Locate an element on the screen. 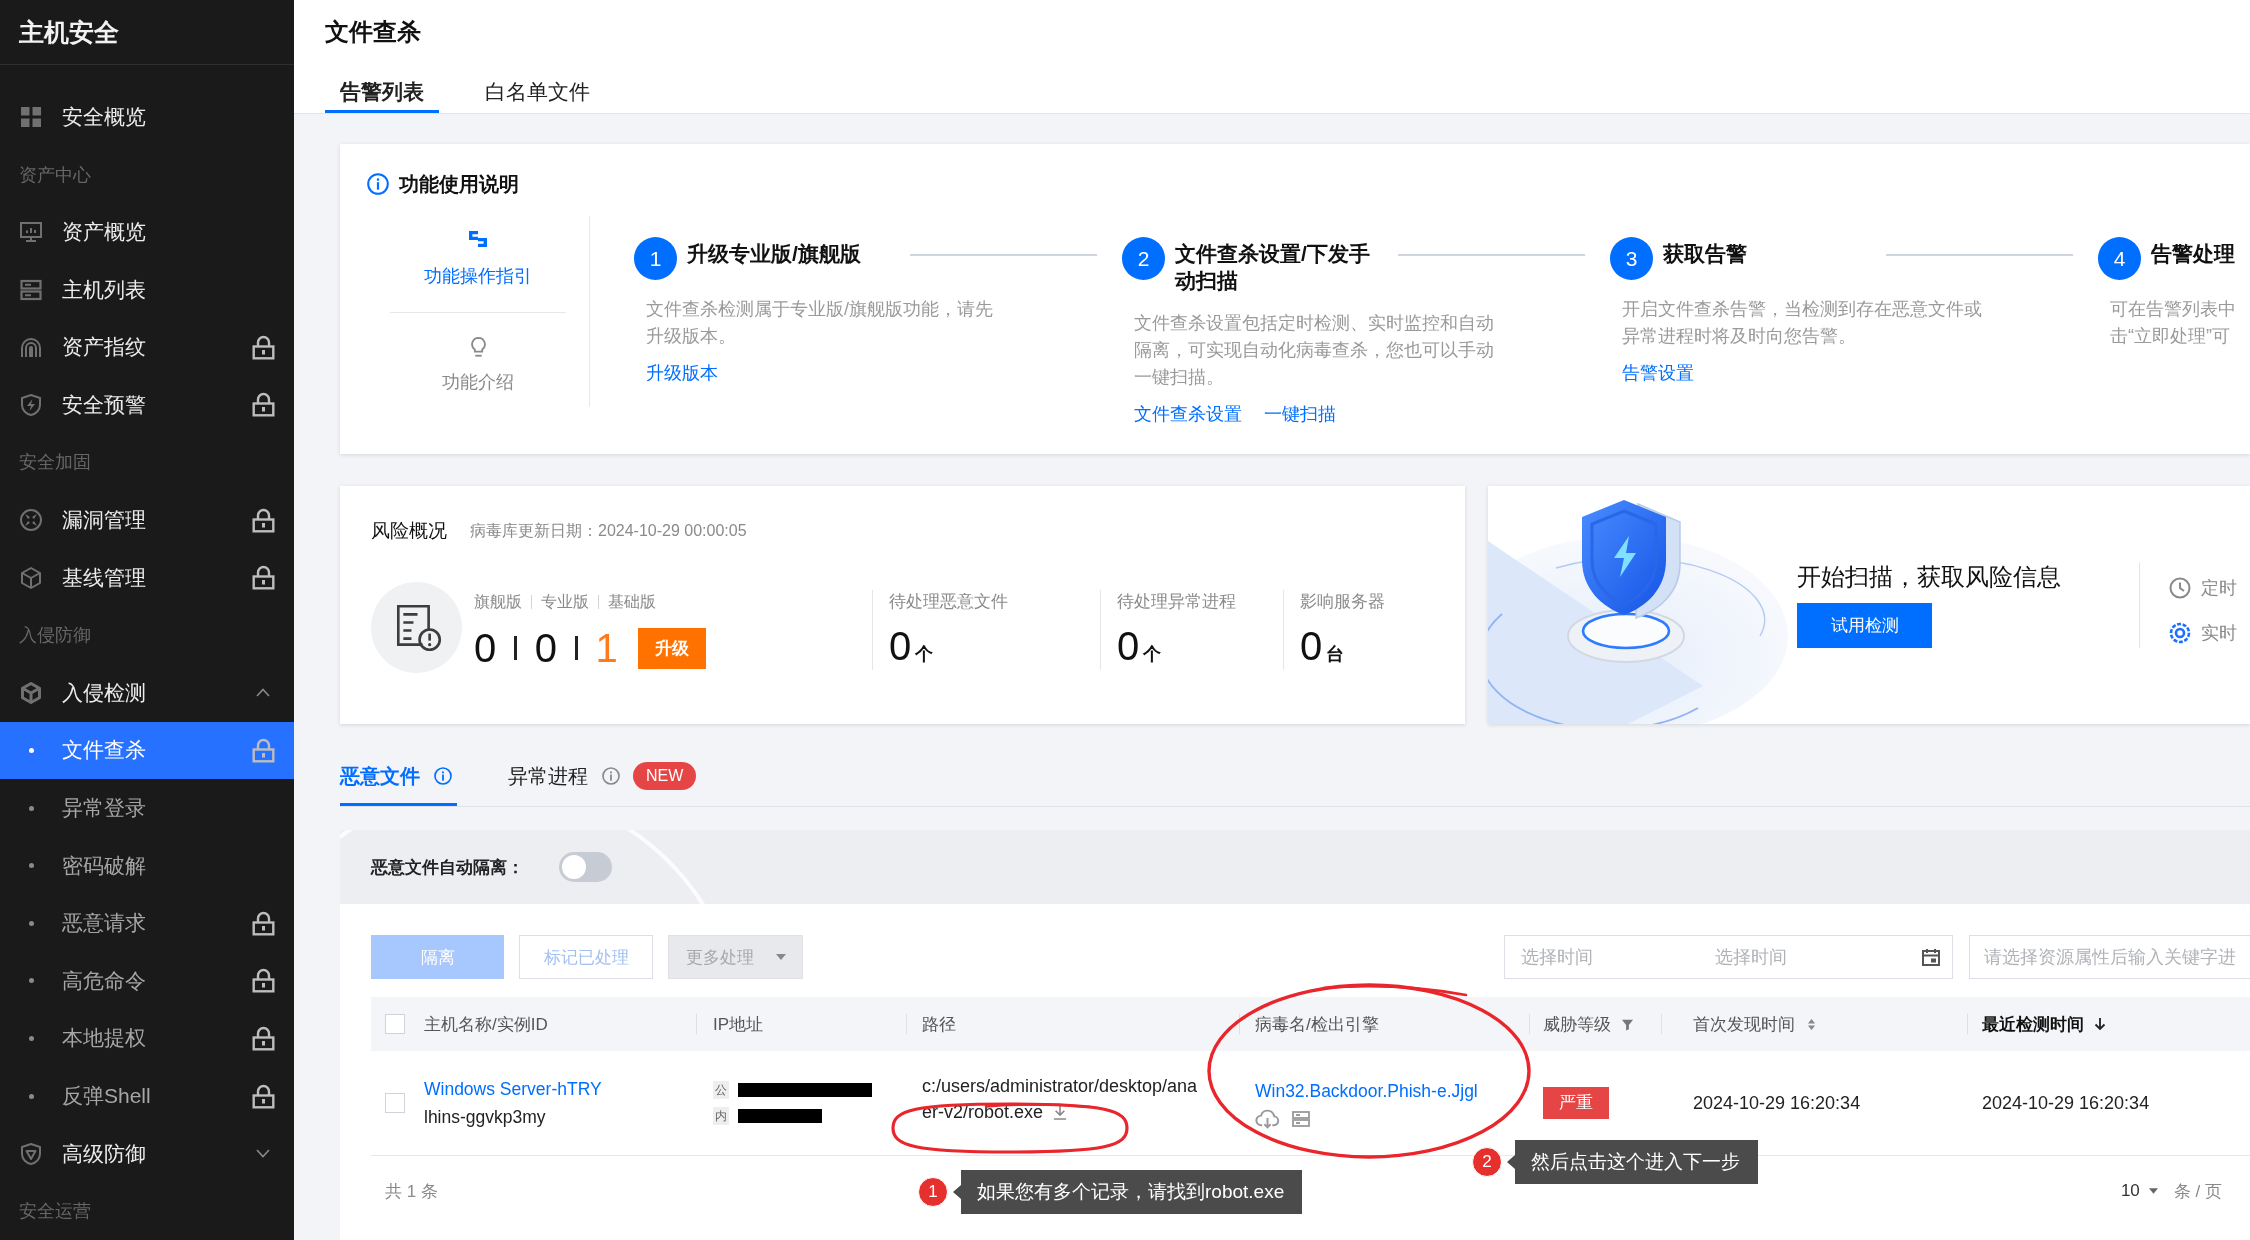  sidebar-subitem: 恶意请求 is located at coordinates (147, 923).